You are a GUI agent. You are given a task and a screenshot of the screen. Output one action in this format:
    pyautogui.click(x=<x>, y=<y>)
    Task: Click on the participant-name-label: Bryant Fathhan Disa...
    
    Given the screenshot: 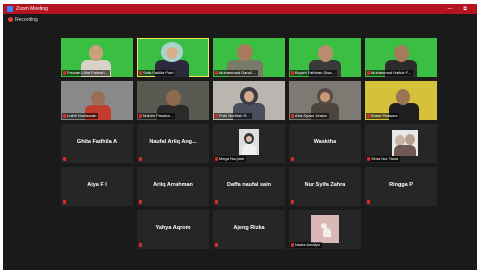 What is the action you would take?
    pyautogui.click(x=313, y=73)
    